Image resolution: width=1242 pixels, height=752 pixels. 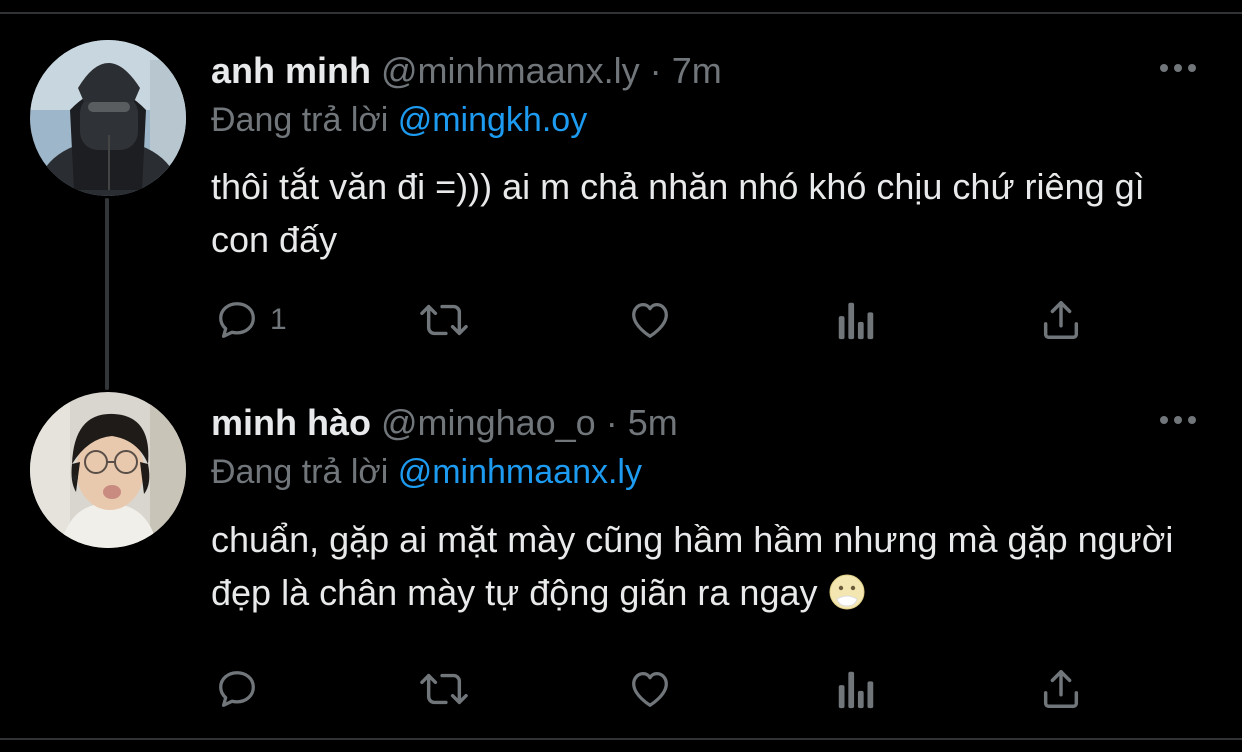 I want to click on reply-button, so click(x=242, y=689).